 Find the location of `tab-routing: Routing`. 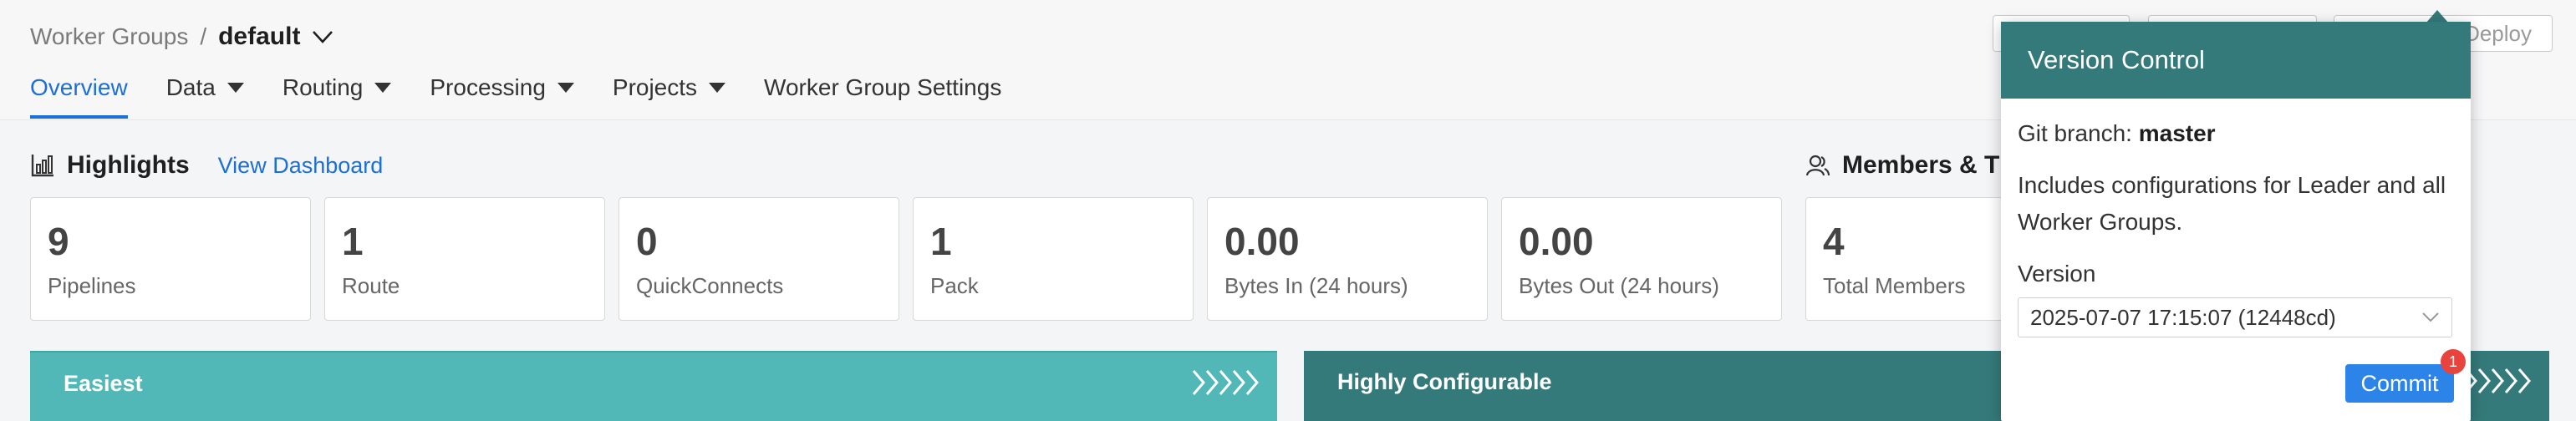

tab-routing: Routing is located at coordinates (337, 88).